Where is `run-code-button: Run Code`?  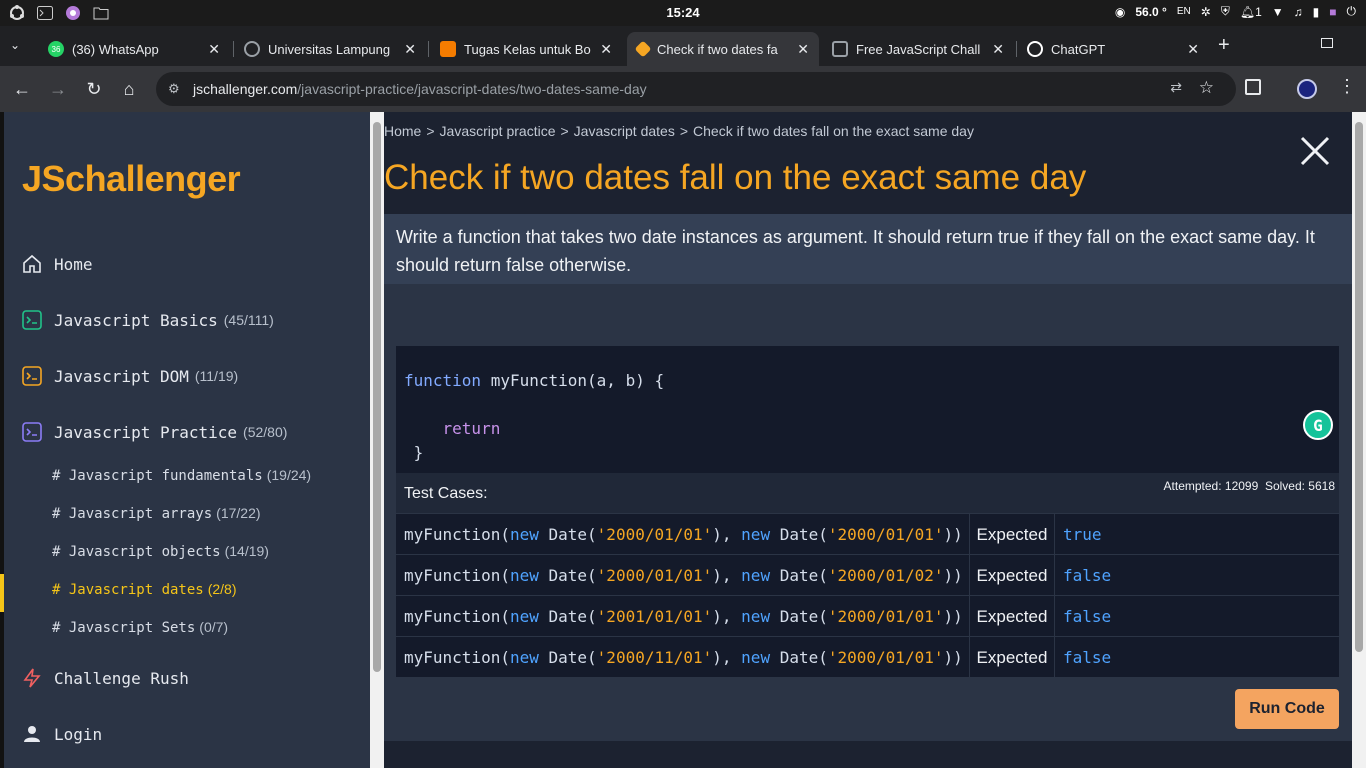 run-code-button: Run Code is located at coordinates (1287, 709).